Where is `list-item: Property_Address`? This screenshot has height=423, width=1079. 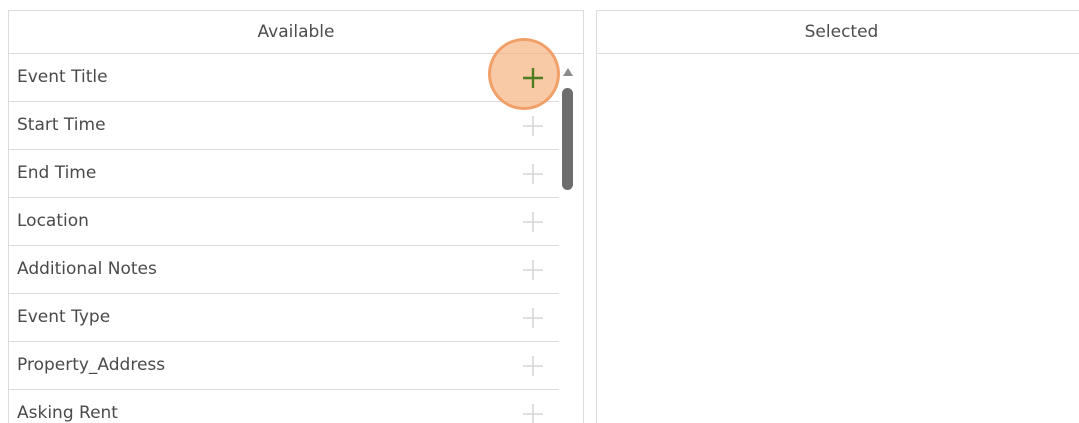
list-item: Property_Address is located at coordinates (284, 366).